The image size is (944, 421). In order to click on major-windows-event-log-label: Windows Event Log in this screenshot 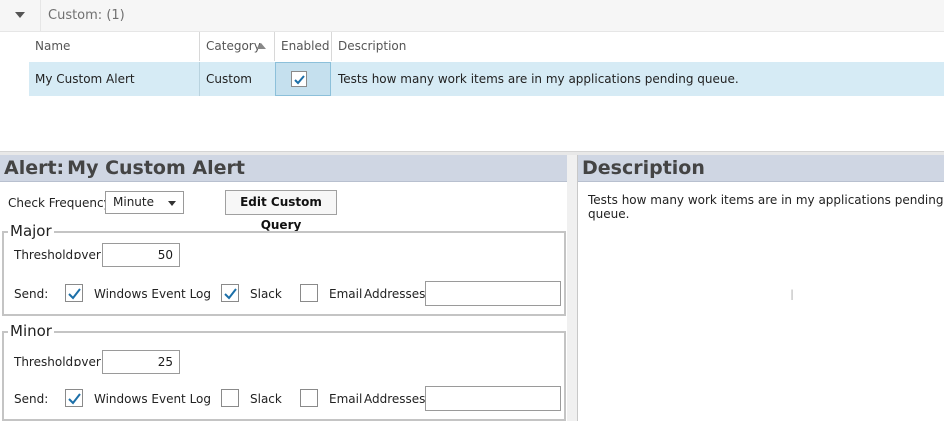, I will do `click(153, 294)`.